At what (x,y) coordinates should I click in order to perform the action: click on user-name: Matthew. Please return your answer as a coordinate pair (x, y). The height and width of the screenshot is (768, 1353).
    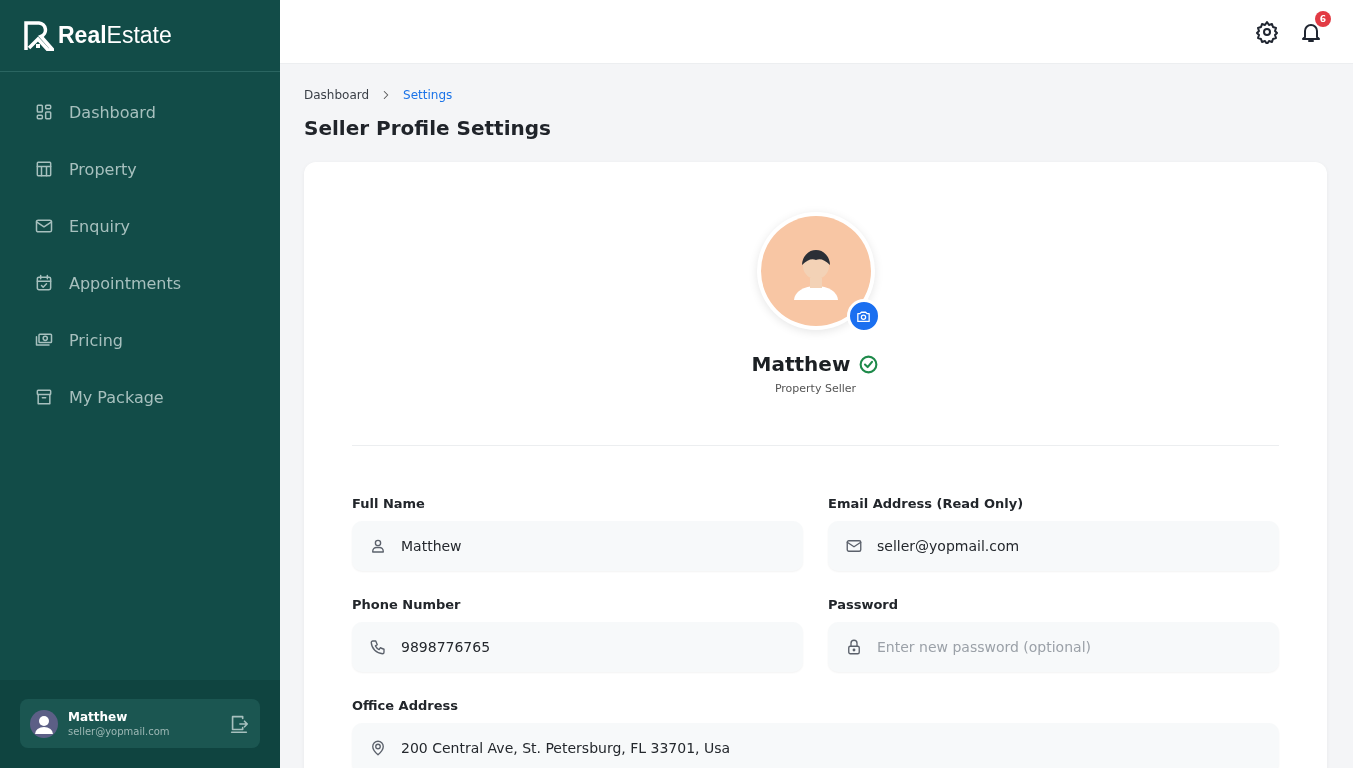
    Looking at the image, I should click on (98, 717).